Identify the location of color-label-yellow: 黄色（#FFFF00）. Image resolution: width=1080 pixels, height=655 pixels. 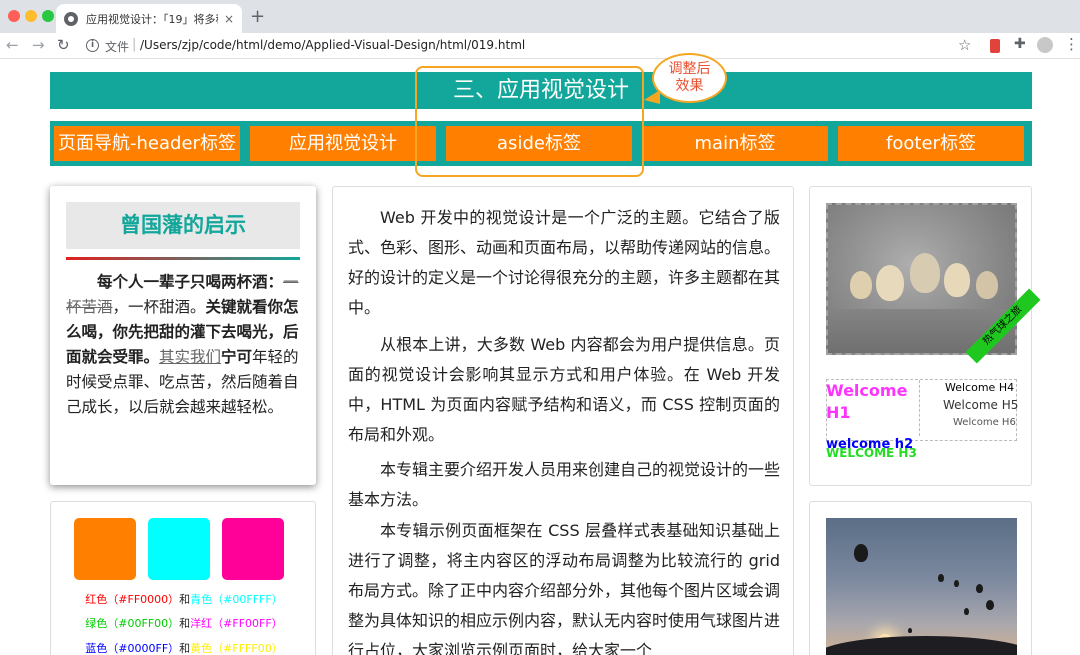
(236, 648).